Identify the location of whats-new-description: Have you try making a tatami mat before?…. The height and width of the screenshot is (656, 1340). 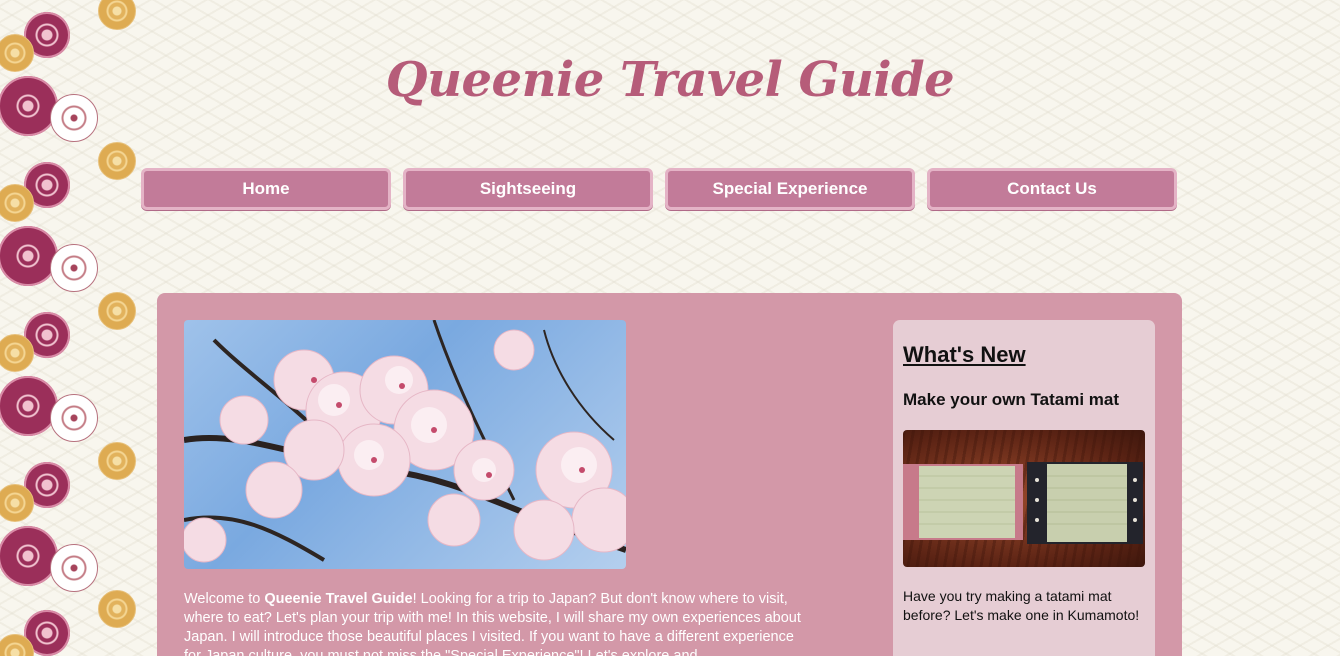
(1021, 605).